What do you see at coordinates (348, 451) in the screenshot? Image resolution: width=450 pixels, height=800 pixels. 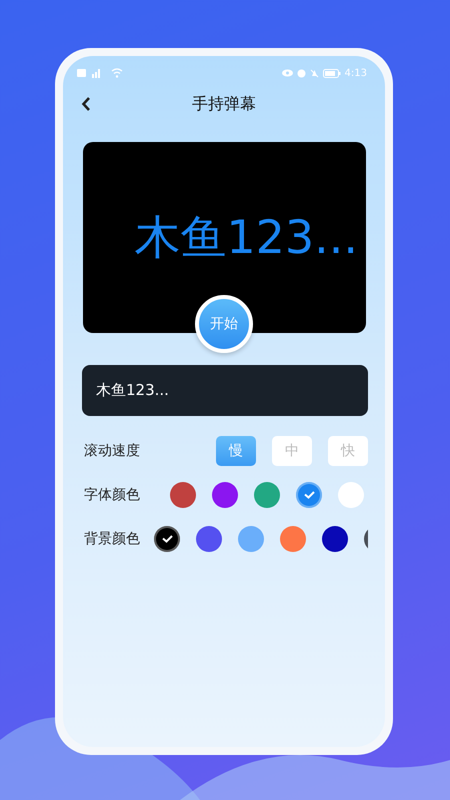 I see `speed-option: 快` at bounding box center [348, 451].